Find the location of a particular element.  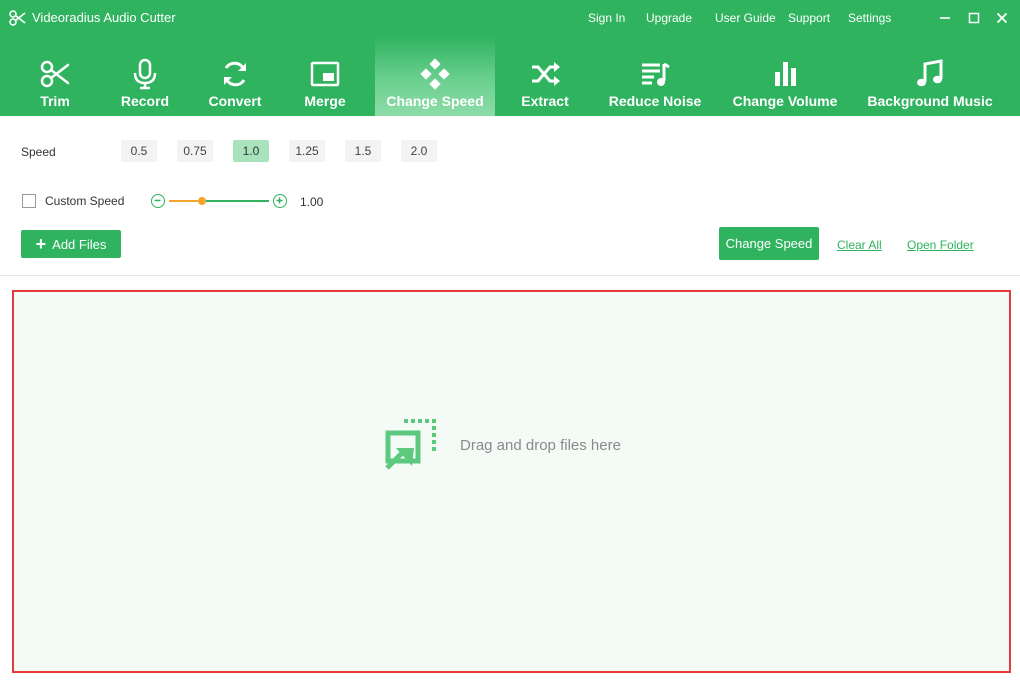

tab-convert: Convert is located at coordinates (235, 76).